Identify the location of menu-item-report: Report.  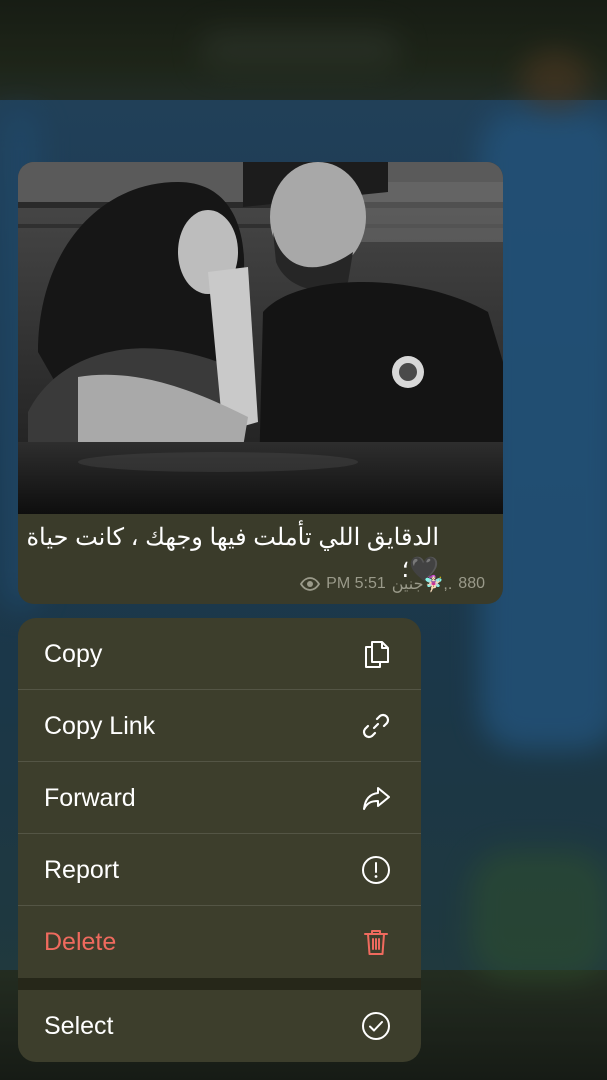
(219, 870).